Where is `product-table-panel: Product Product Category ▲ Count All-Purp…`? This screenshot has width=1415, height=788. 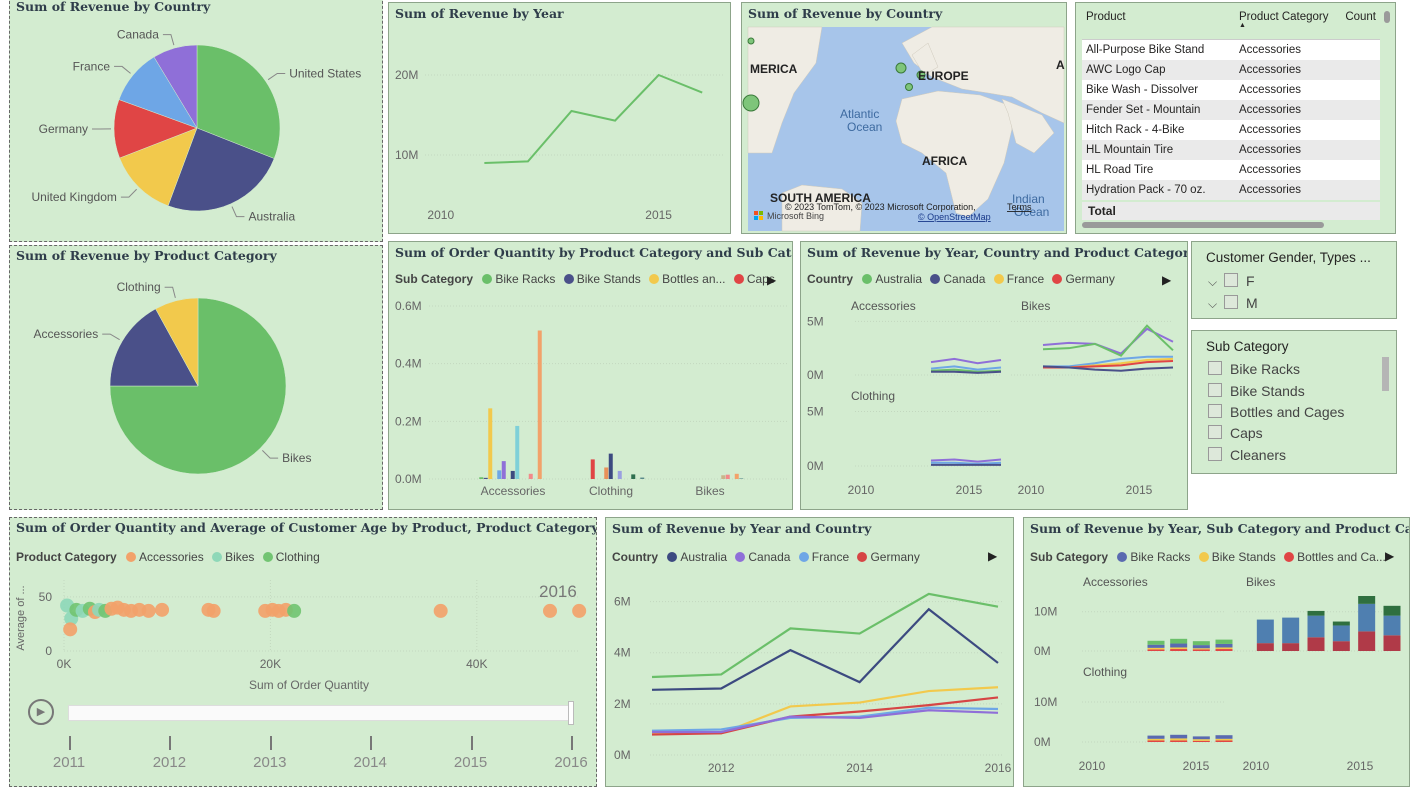
product-table-panel: Product Product Category ▲ Count All-Purp… is located at coordinates (1235, 118).